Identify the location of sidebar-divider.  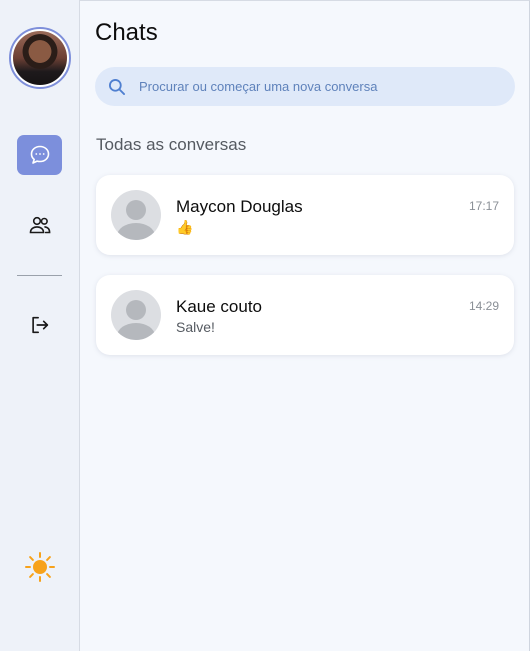
(39, 275).